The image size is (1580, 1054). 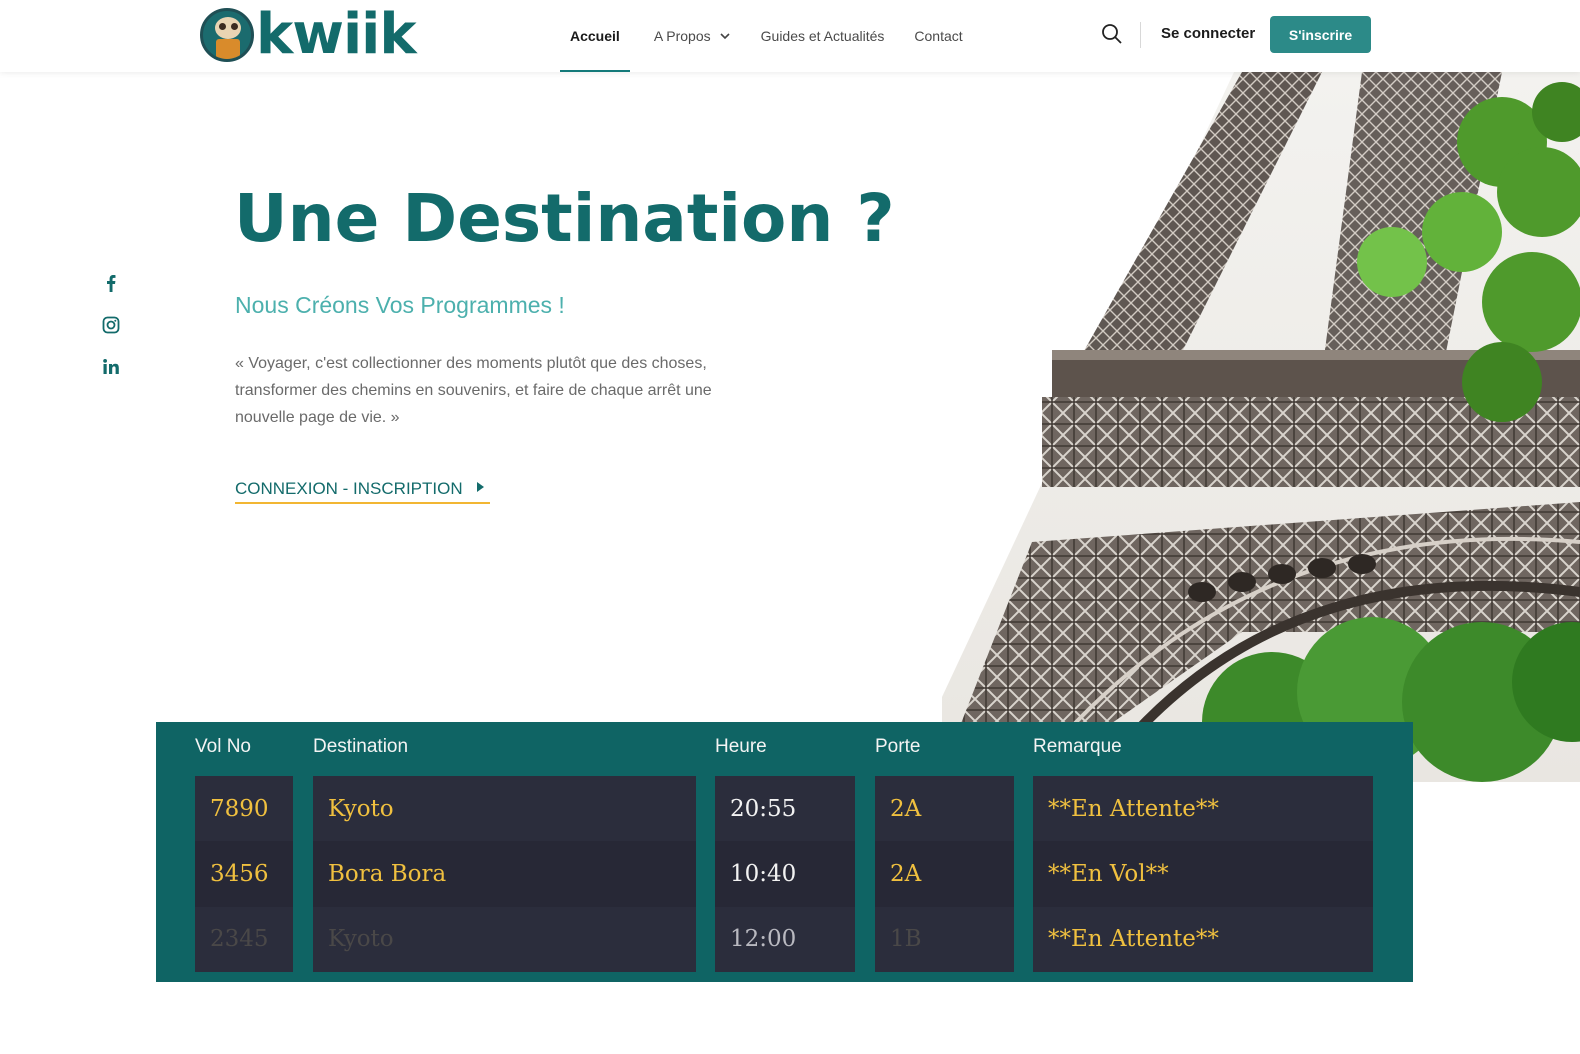 I want to click on social-links, so click(x=112, y=335).